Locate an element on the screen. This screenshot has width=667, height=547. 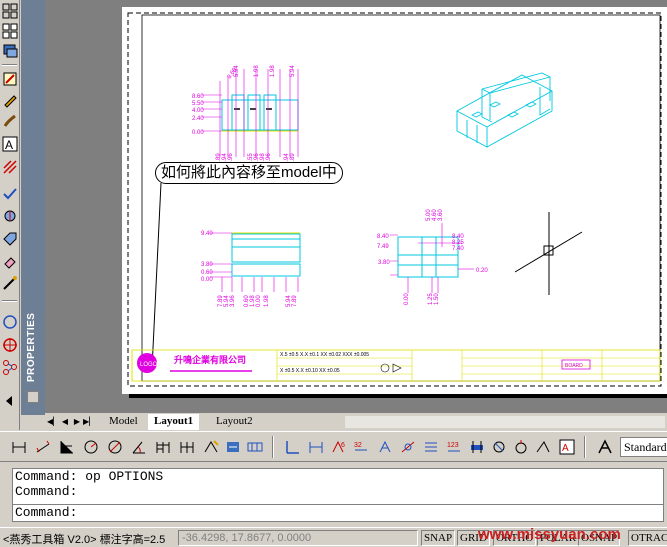
layout-tabs-bar: ◀▏ ◀ ▶ ▶▏ Model Layout1 Layout2 is located at coordinates (356, 421).